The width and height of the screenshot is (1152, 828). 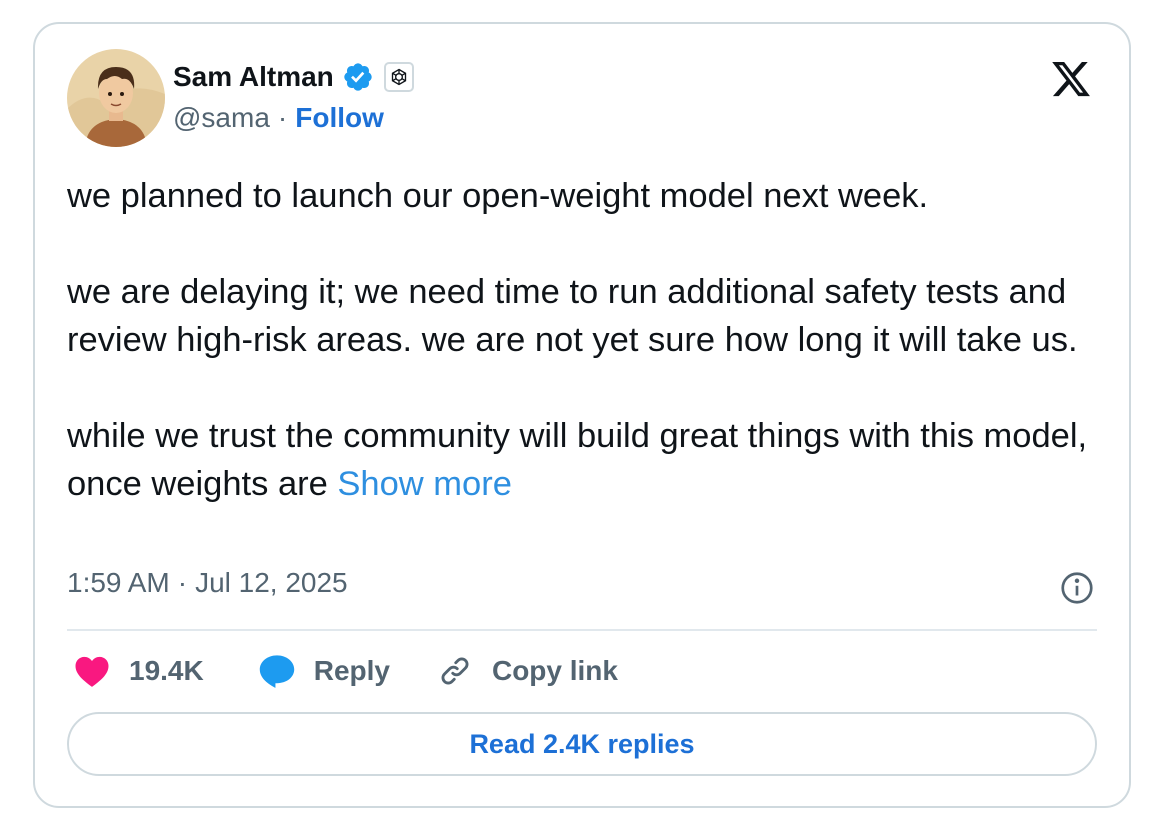 What do you see at coordinates (582, 744) in the screenshot?
I see `read-replies-button: Read 2.4K replies` at bounding box center [582, 744].